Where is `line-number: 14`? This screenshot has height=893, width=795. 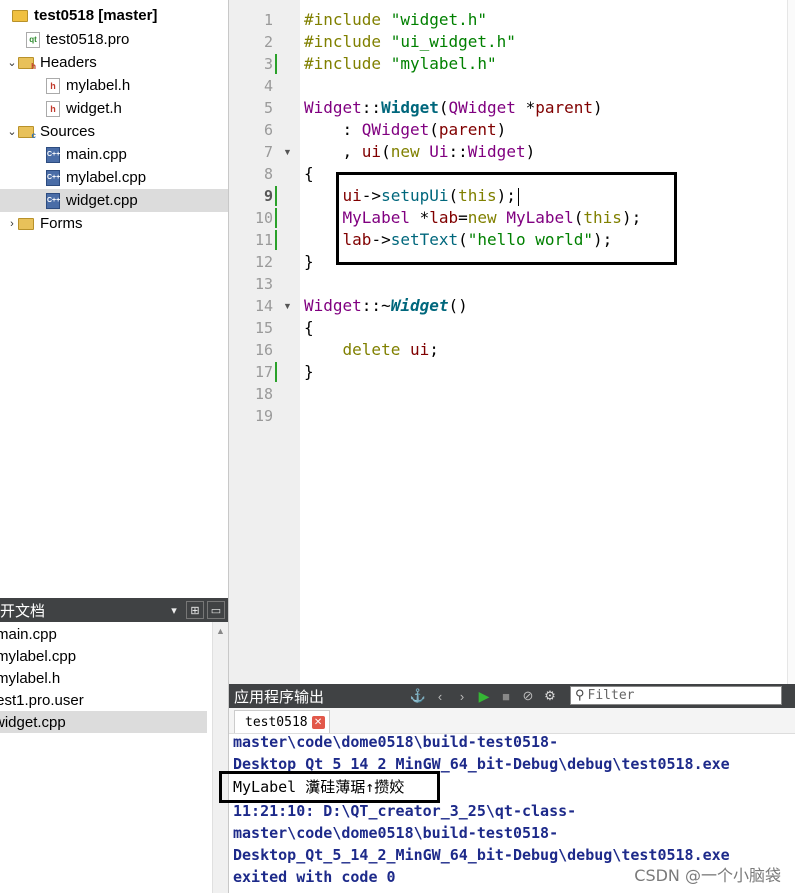
line-number: 14 is located at coordinates (263, 306).